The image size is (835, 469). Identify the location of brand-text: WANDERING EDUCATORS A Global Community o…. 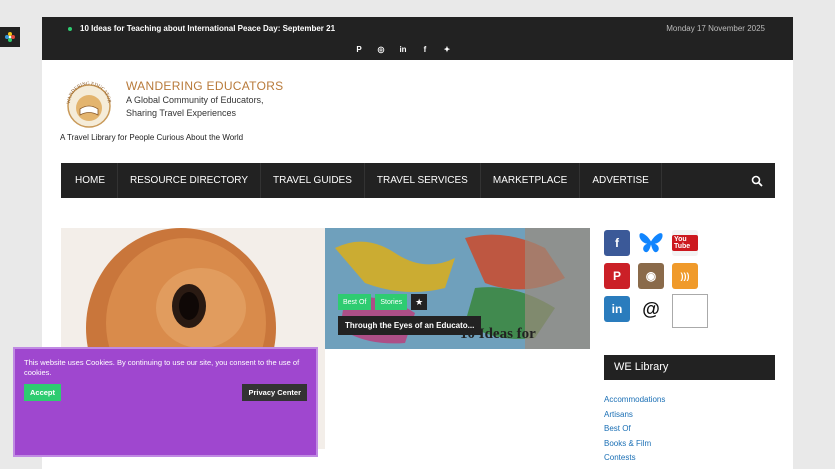
(205, 99).